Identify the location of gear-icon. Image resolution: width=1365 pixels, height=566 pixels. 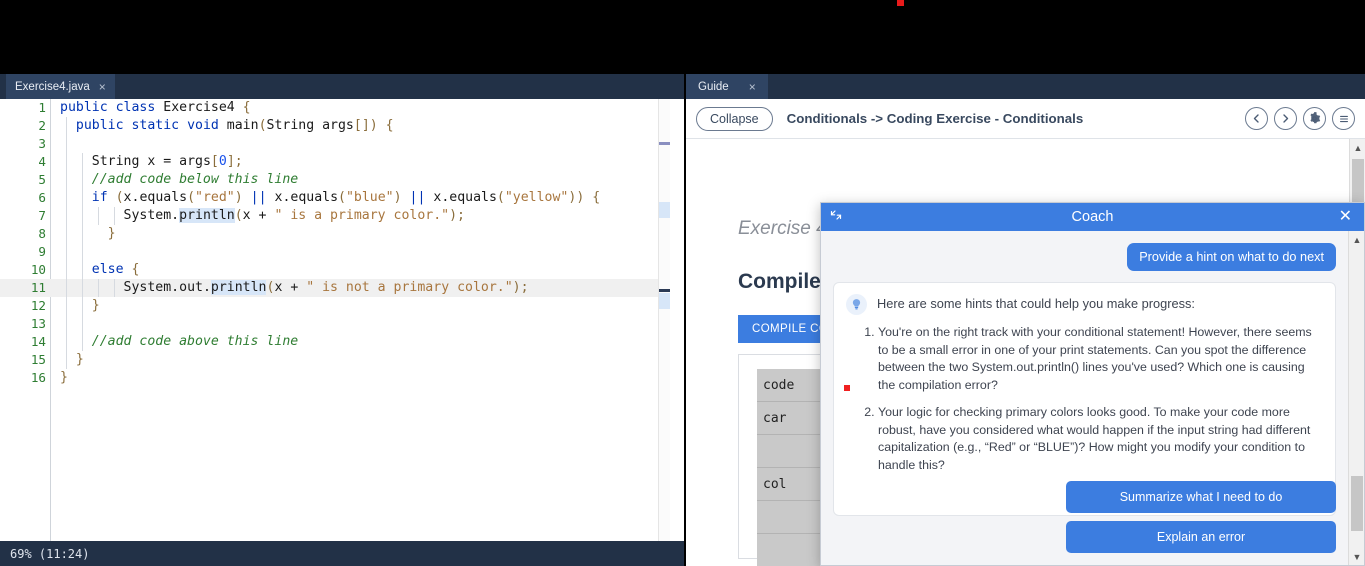
(1314, 118).